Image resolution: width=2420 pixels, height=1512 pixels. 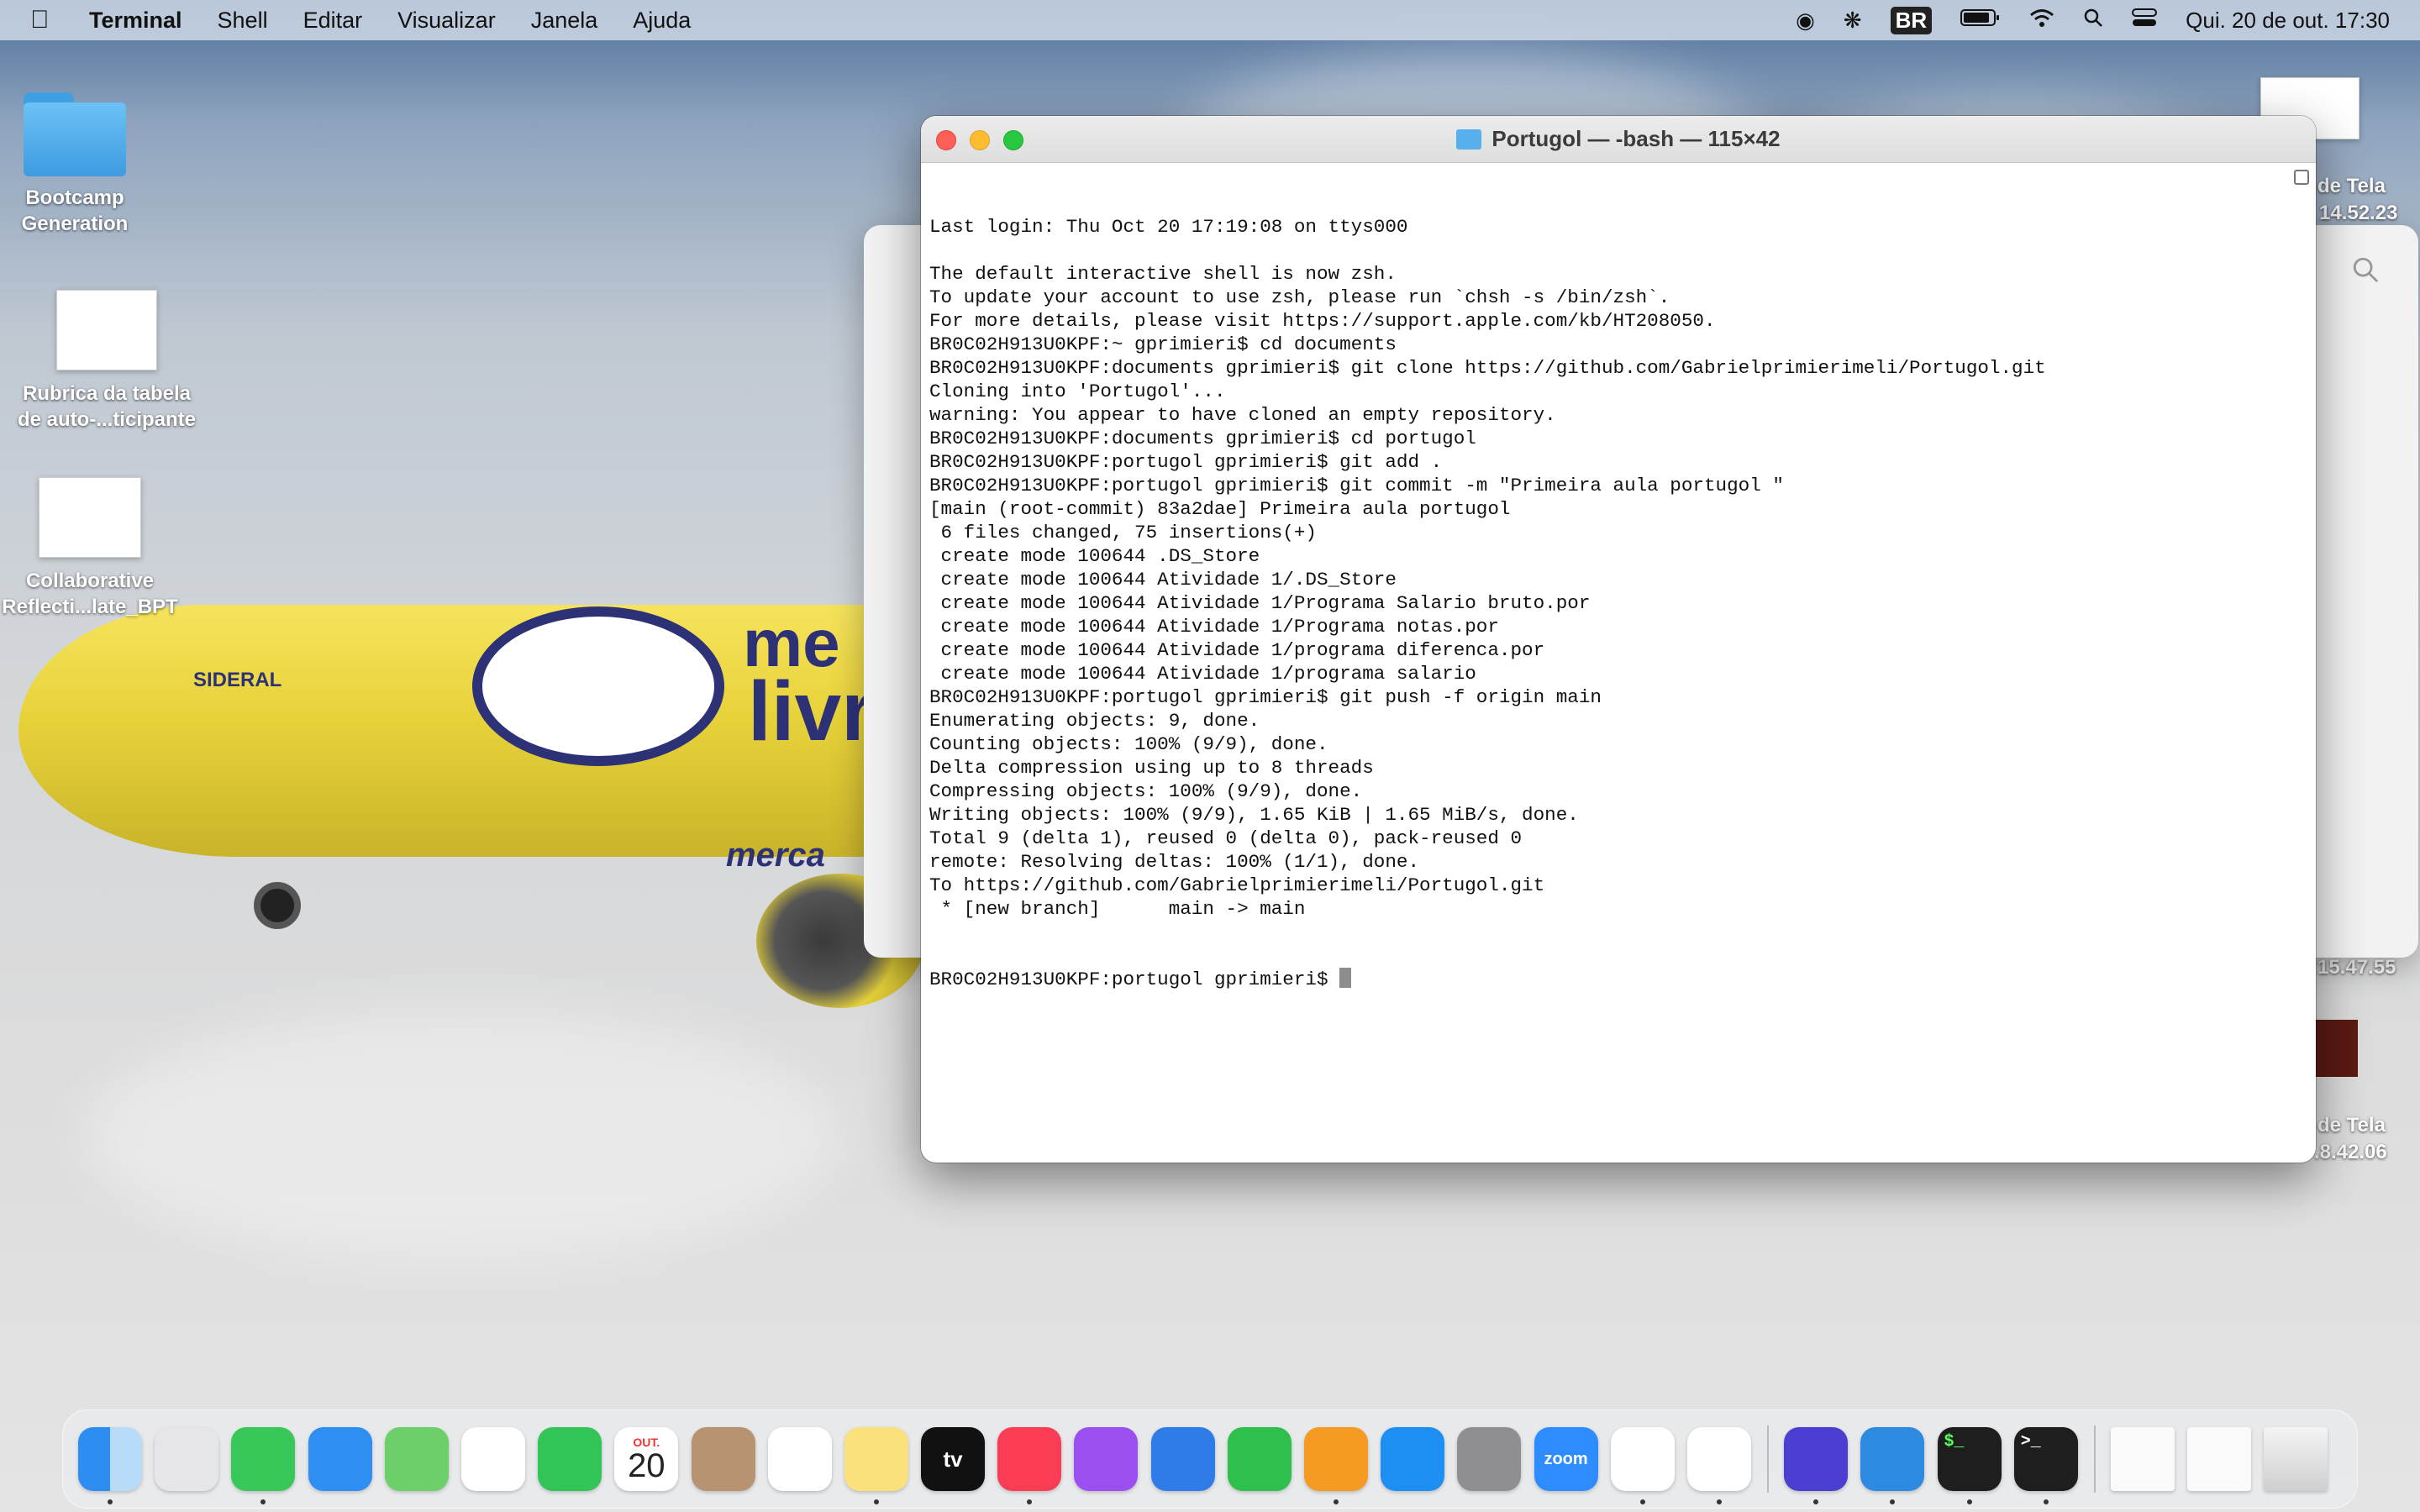 I want to click on terminal-output-line: Compressing objects: 100% (9/9), done., so click(x=1146, y=791).